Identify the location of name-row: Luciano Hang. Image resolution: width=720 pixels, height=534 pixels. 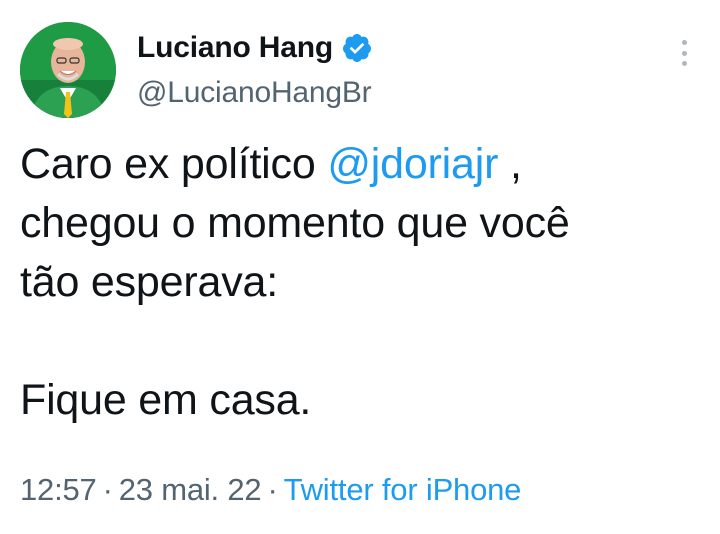
(255, 48).